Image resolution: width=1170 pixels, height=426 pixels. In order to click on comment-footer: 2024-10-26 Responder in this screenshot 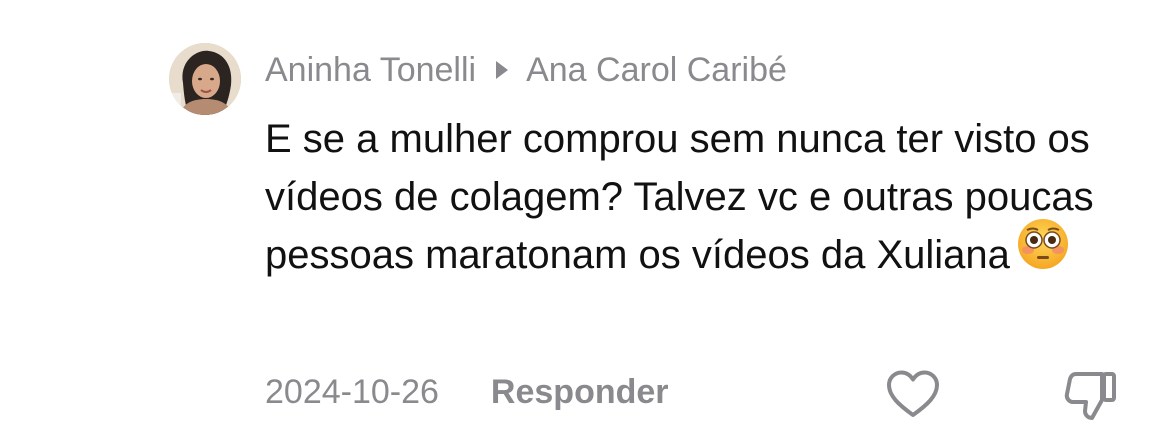, I will do `click(467, 392)`.